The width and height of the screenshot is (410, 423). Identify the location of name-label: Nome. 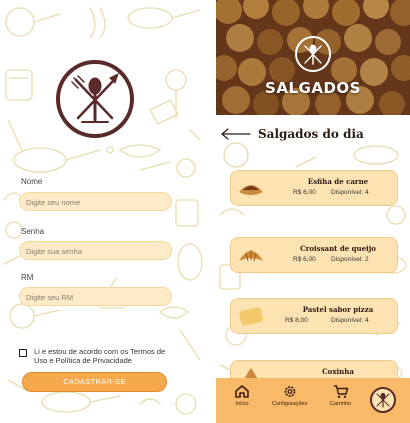
(32, 181).